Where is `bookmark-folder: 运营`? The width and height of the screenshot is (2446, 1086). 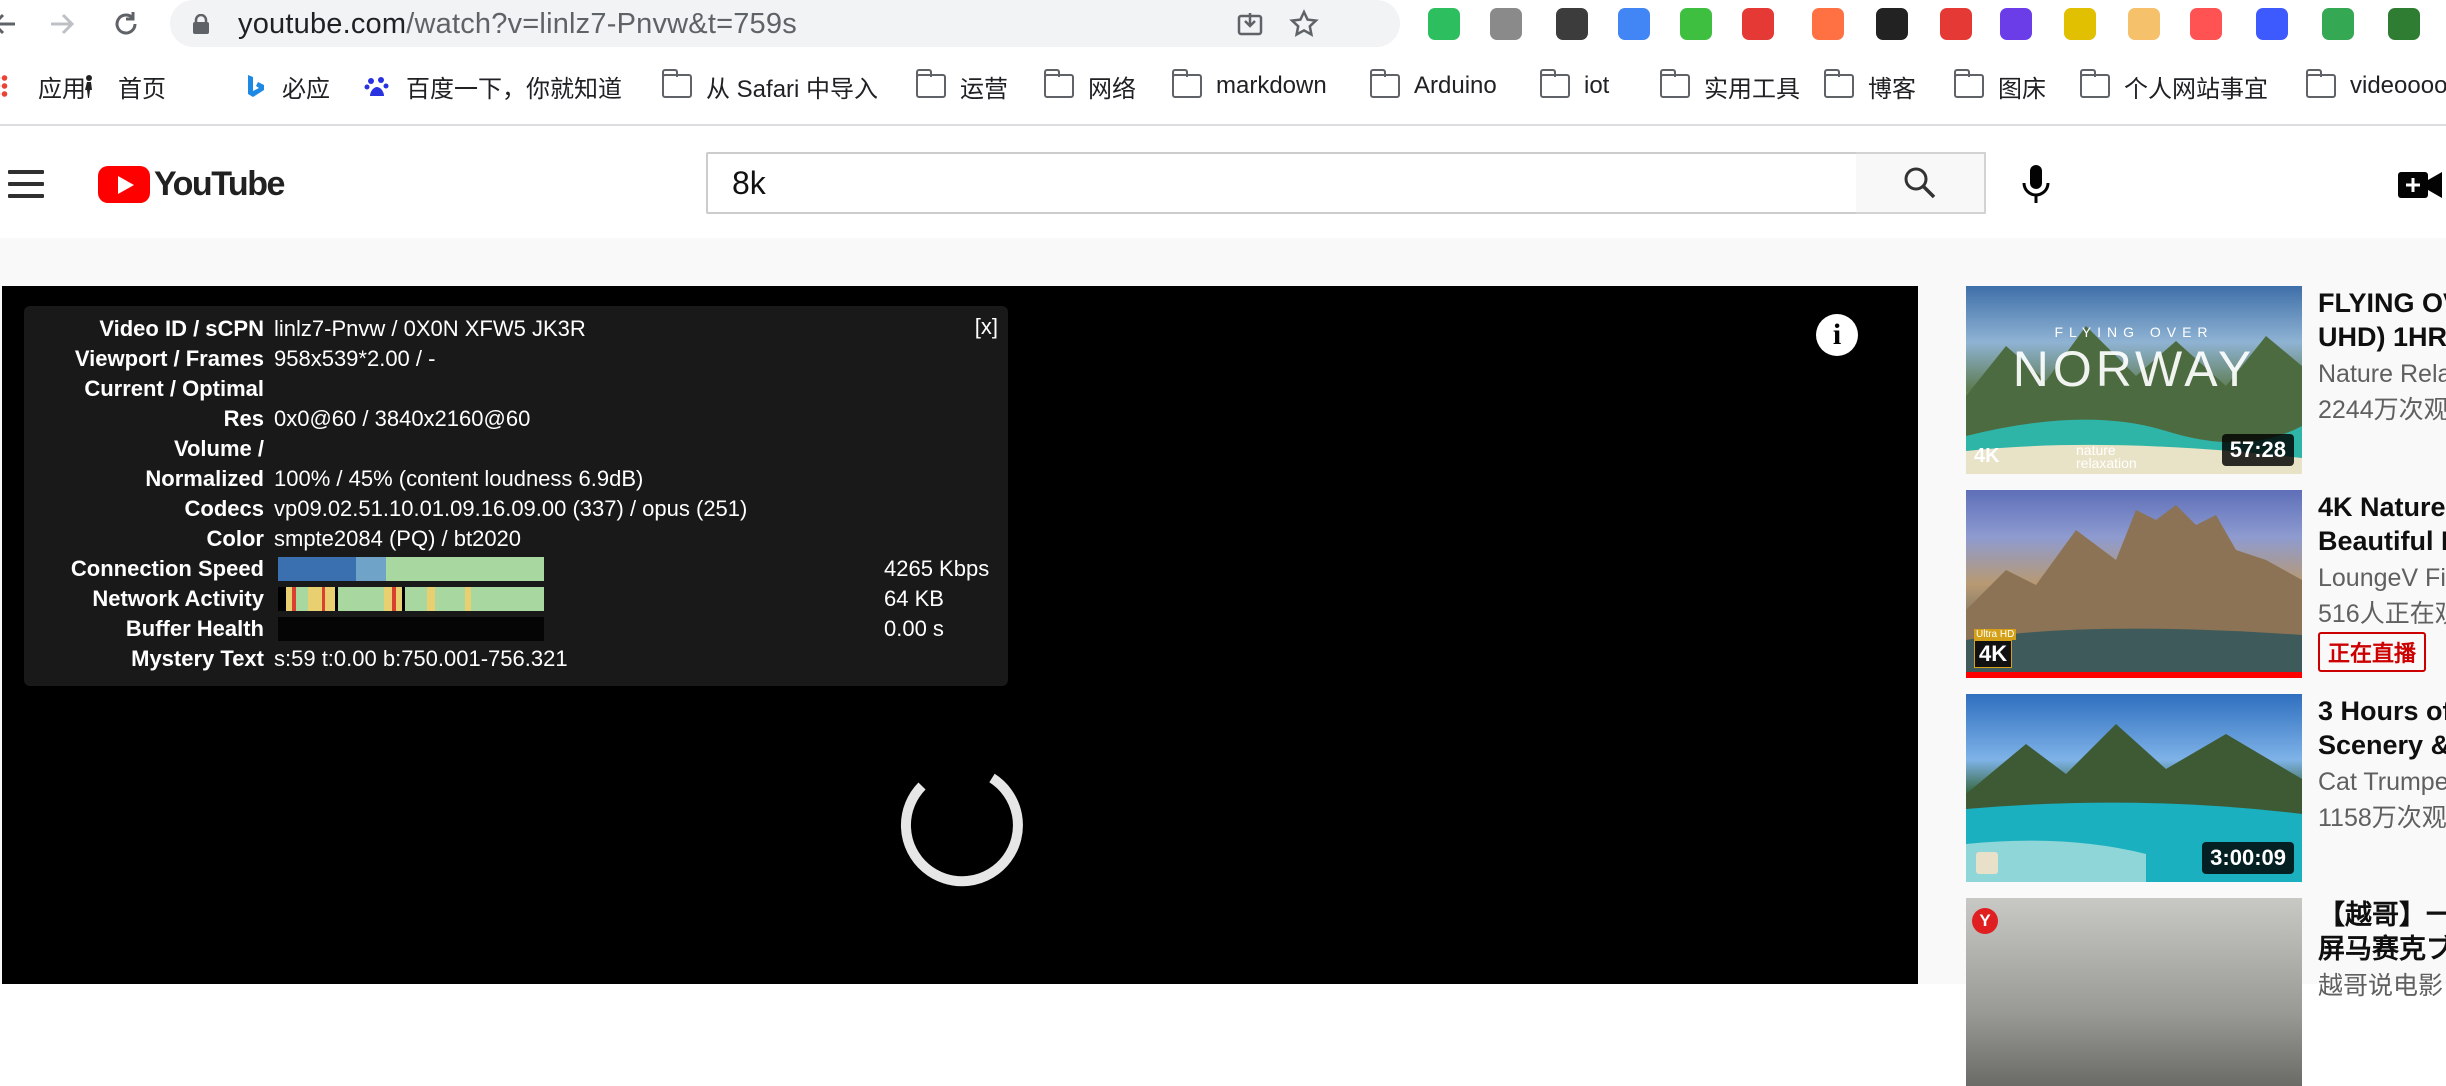 bookmark-folder: 运营 is located at coordinates (961, 86).